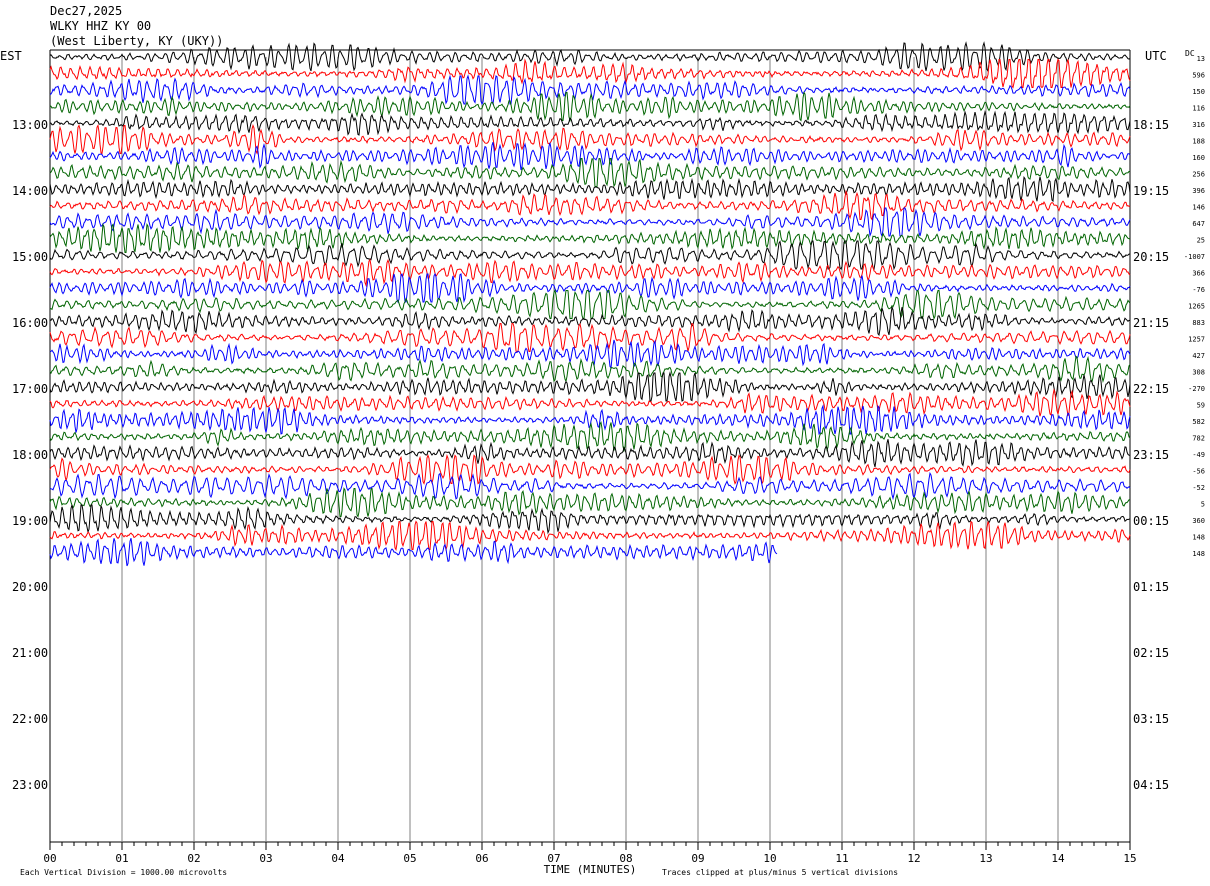 The width and height of the screenshot is (1210, 886). Describe the element at coordinates (1198, 290) in the screenshot. I see `dc-offset-label: -76` at that location.